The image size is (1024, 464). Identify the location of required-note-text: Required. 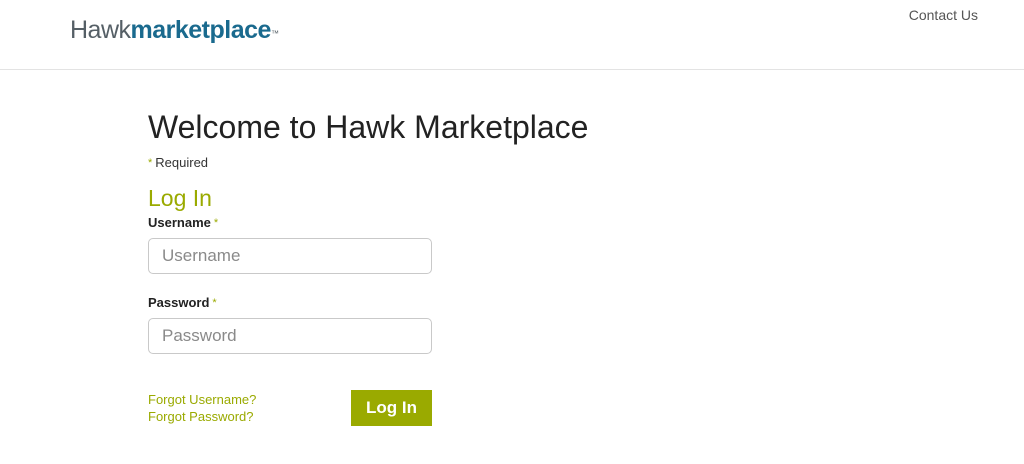
(182, 162).